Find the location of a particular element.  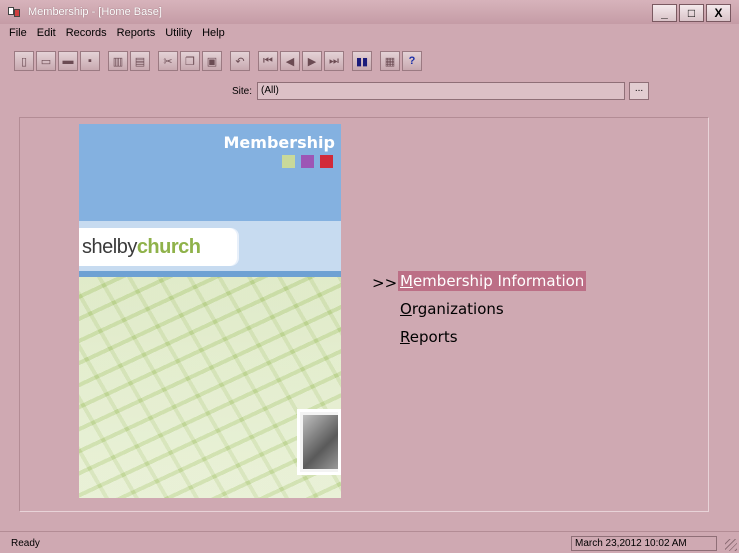

status-text: Ready is located at coordinates (25, 543).